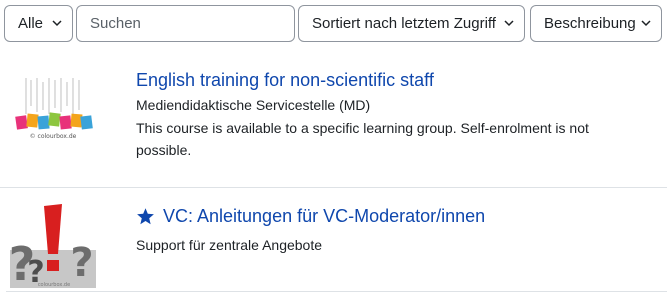 The width and height of the screenshot is (667, 295). I want to click on sort-dropdown: Sortiert nach letztem Zugriff, so click(411, 23).